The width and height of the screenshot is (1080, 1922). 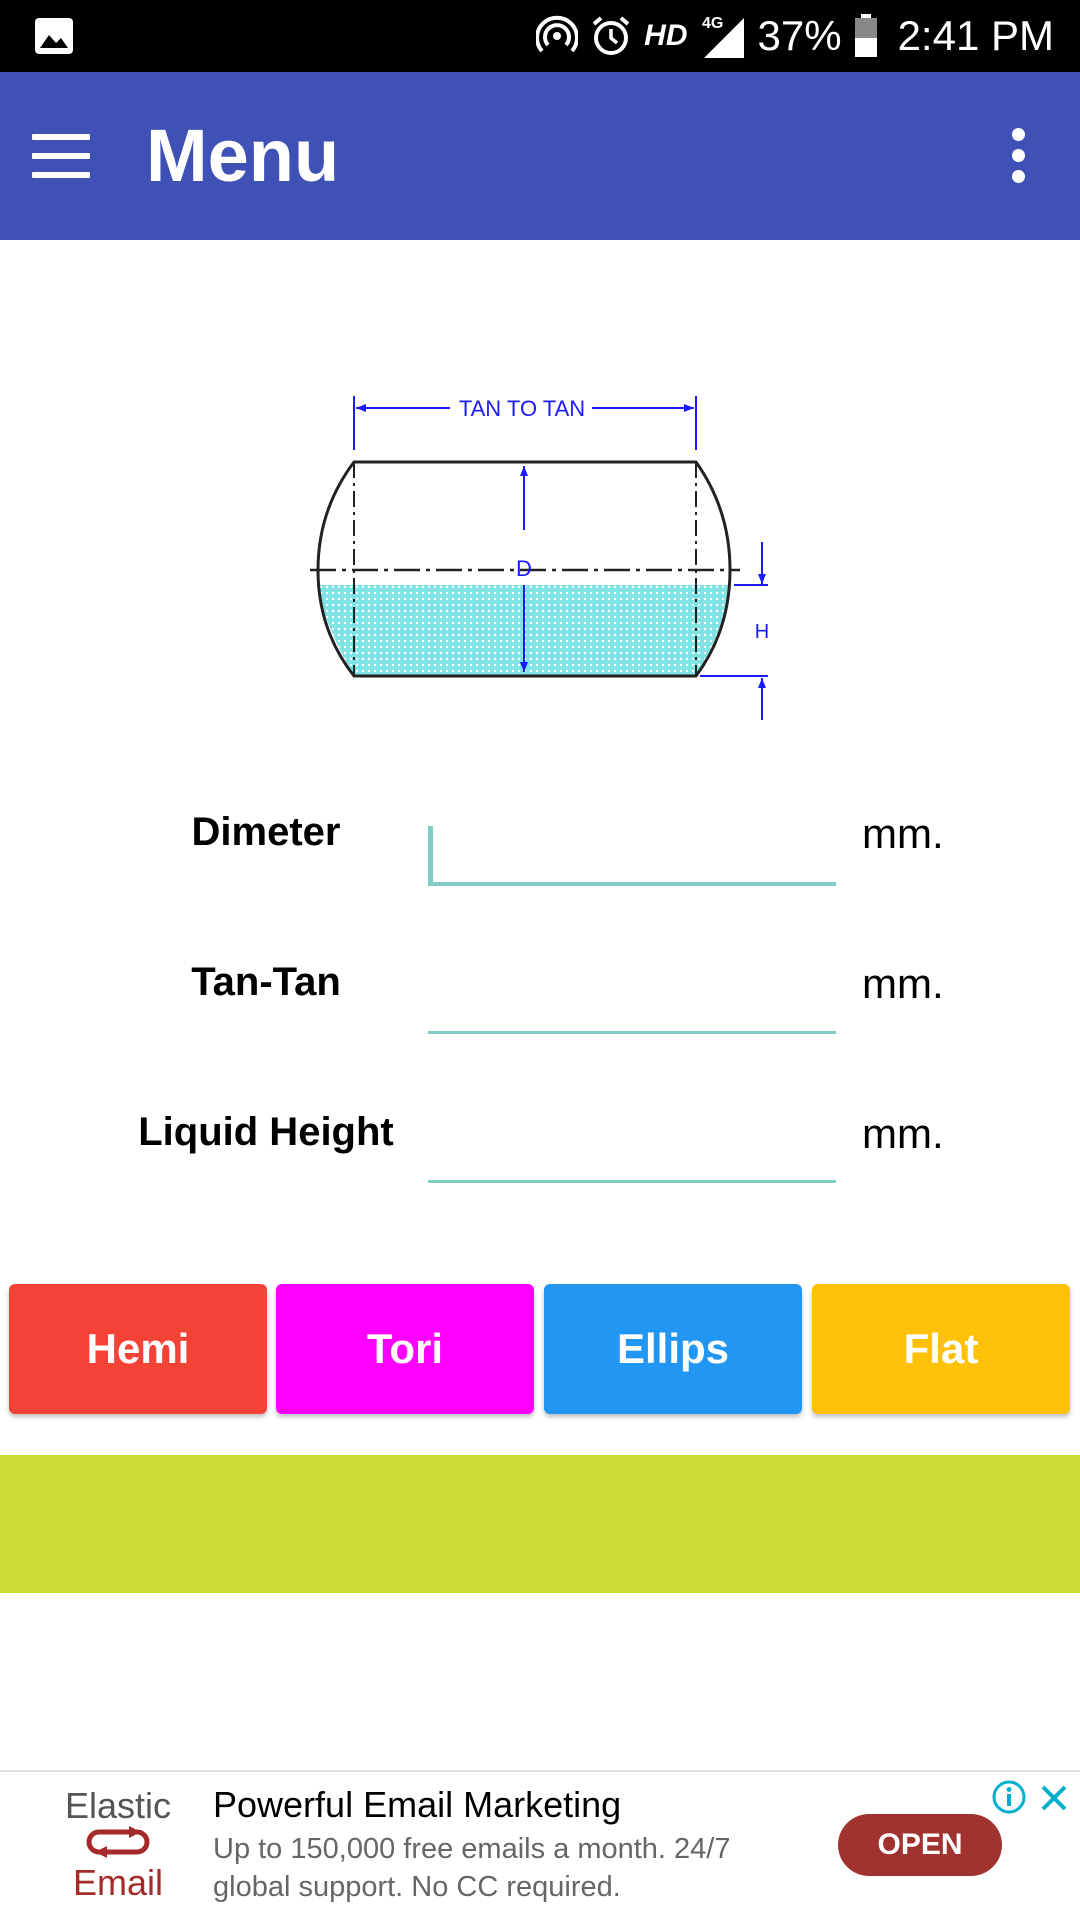 I want to click on advertiser-logo: Elastic Email, so click(x=118, y=1844).